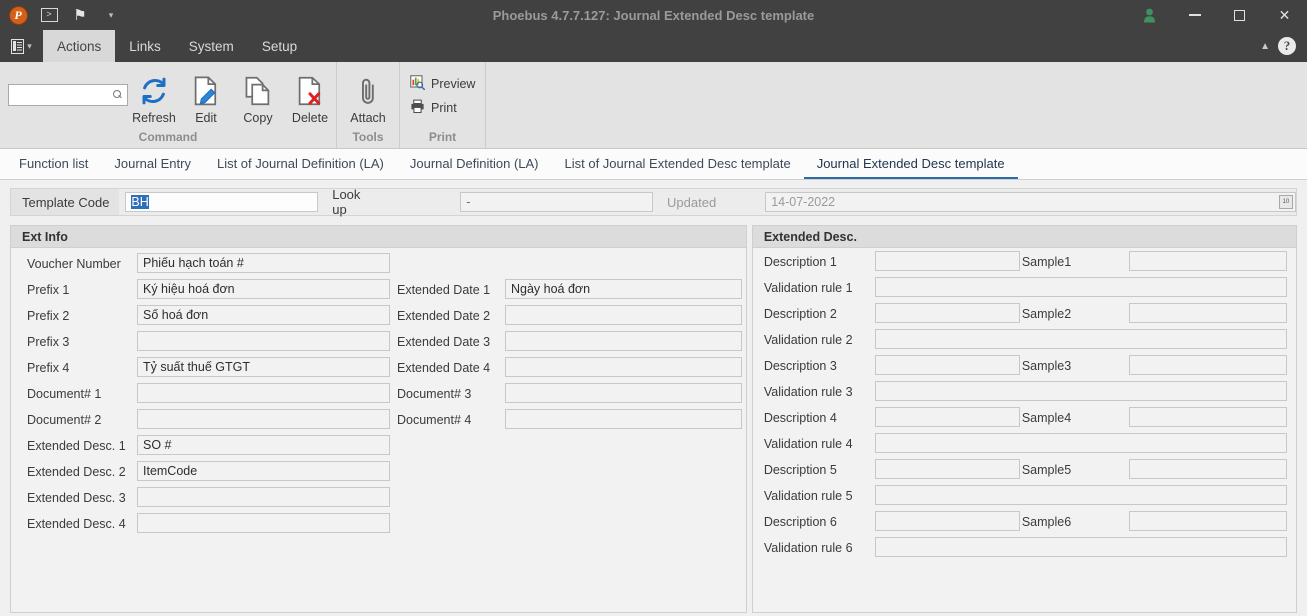  Describe the element at coordinates (263, 471) in the screenshot. I see `input-extended-desc-2: ItemCode` at that location.